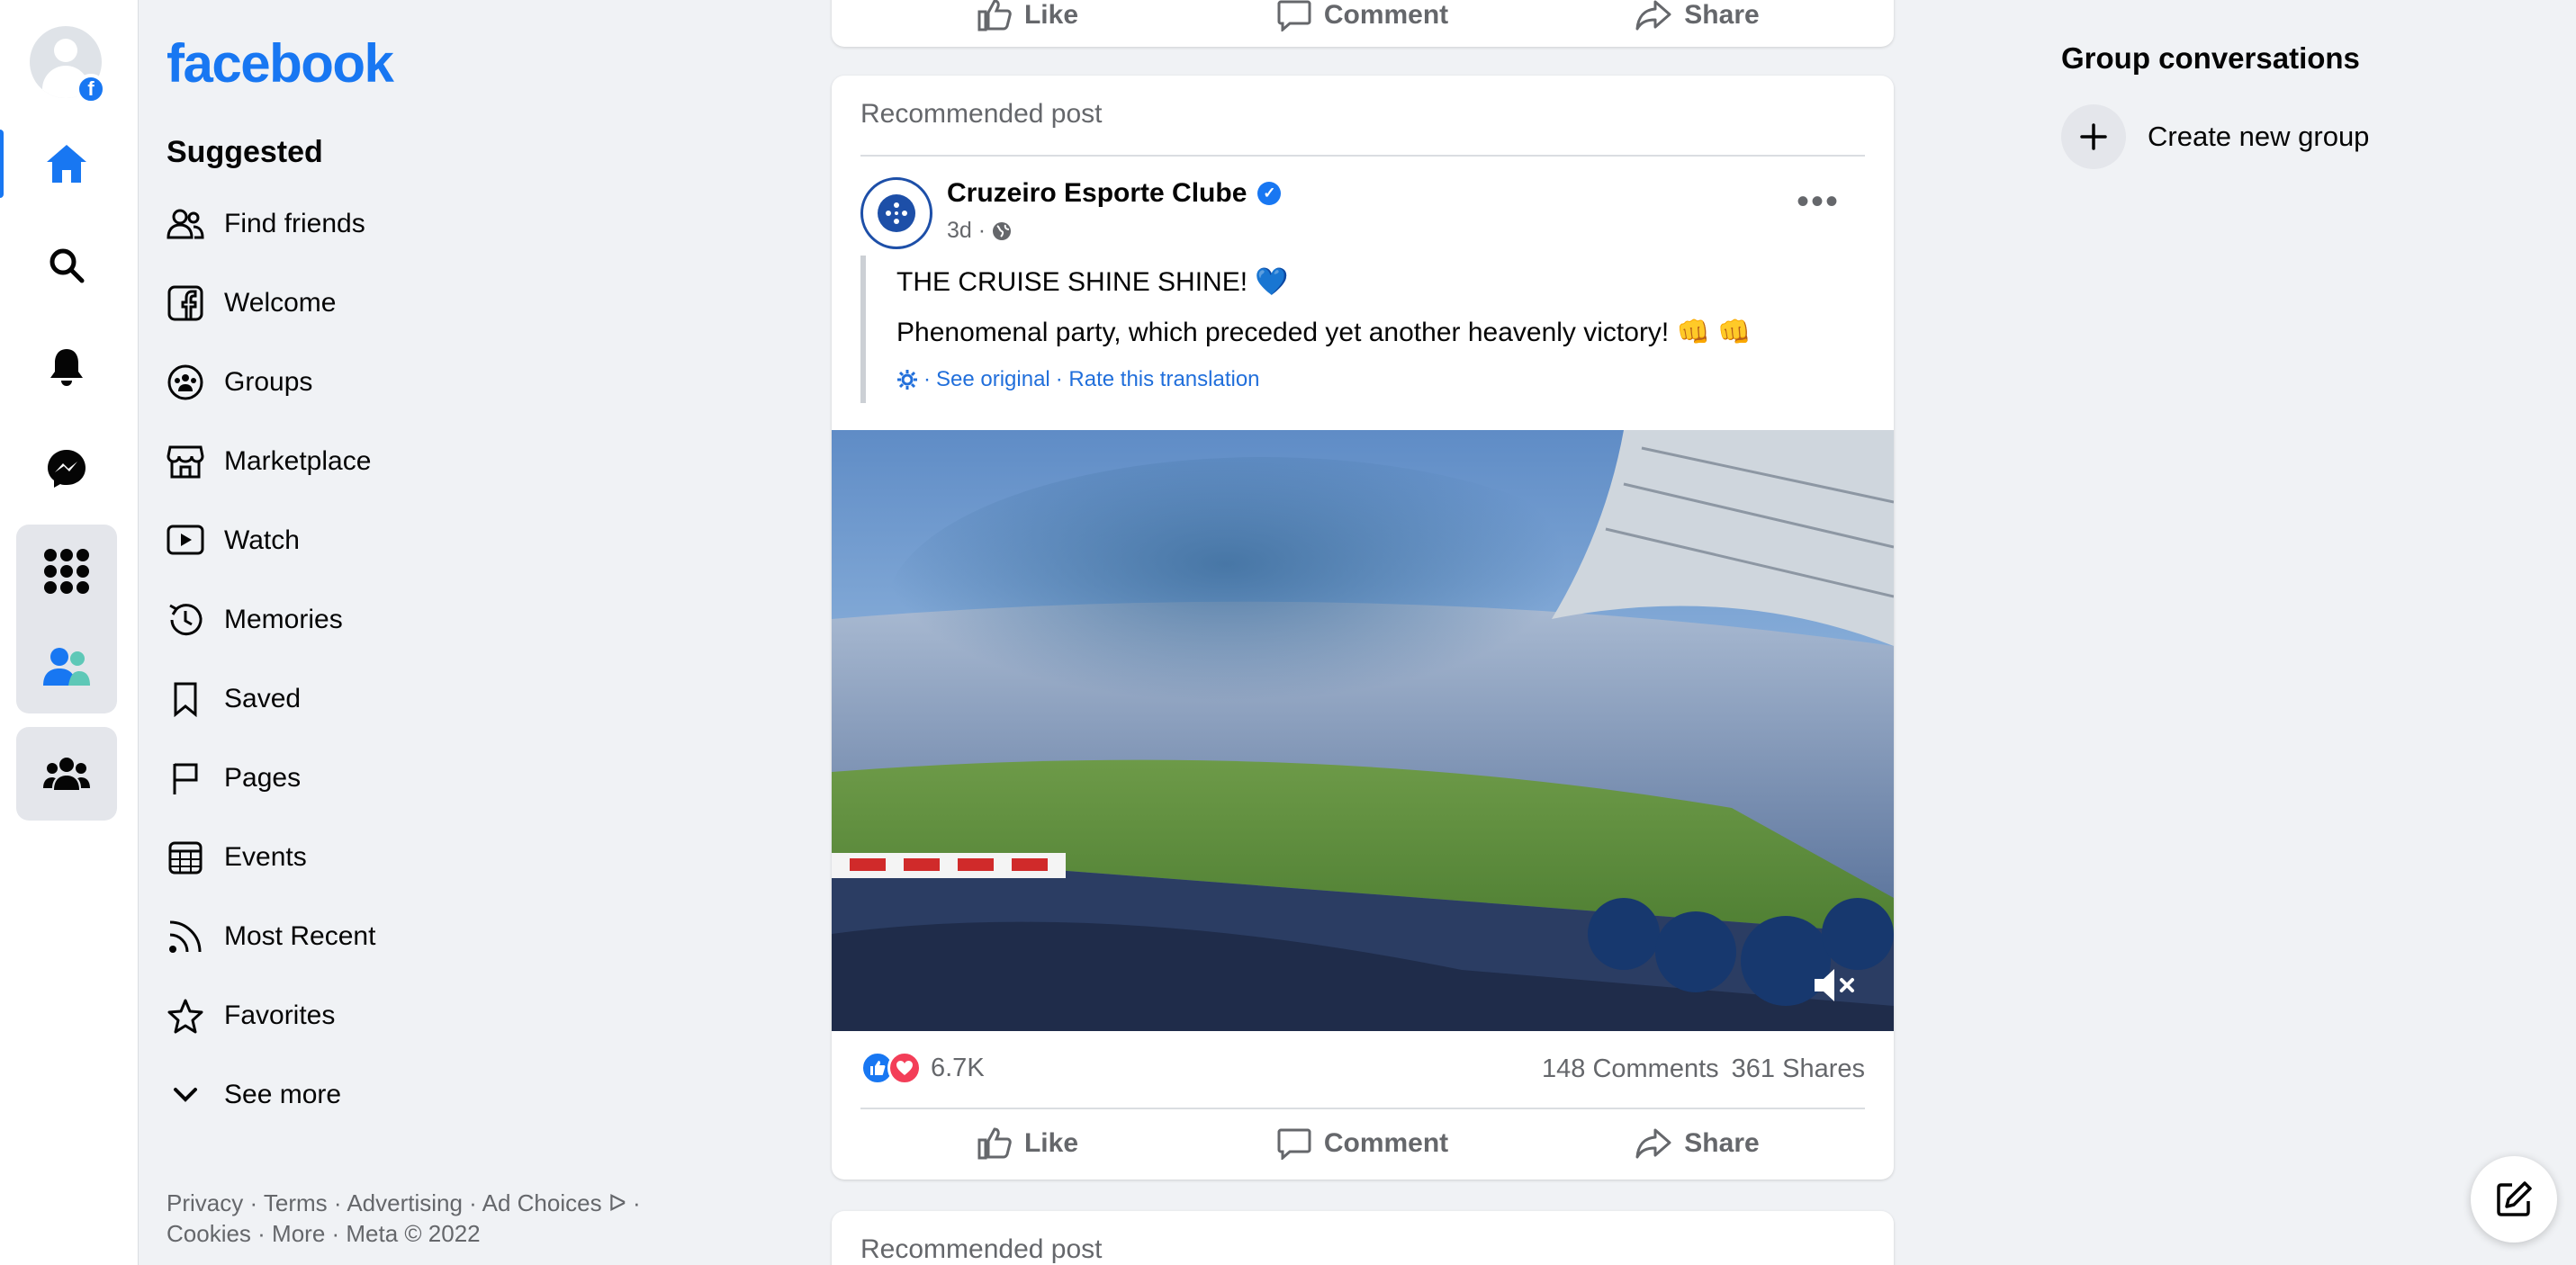 The height and width of the screenshot is (1265, 2576). I want to click on nav-item-label: Most Recent, so click(300, 936).